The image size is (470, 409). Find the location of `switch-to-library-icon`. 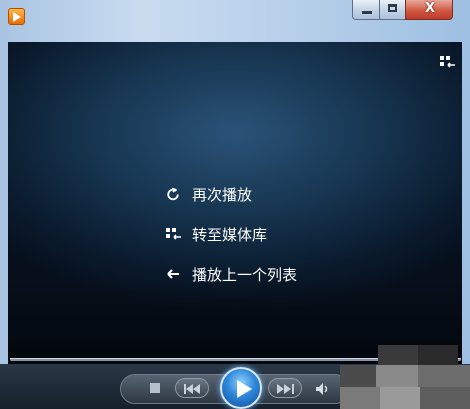

switch-to-library-icon is located at coordinates (448, 61).